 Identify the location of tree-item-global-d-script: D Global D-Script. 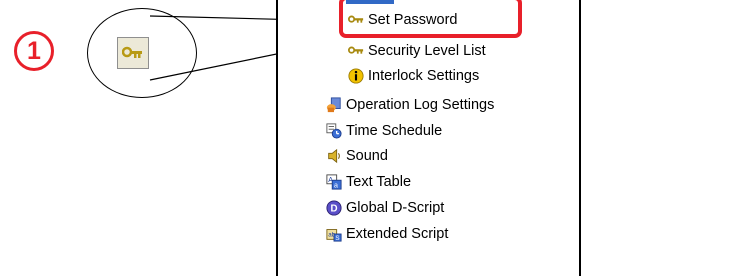
(385, 208).